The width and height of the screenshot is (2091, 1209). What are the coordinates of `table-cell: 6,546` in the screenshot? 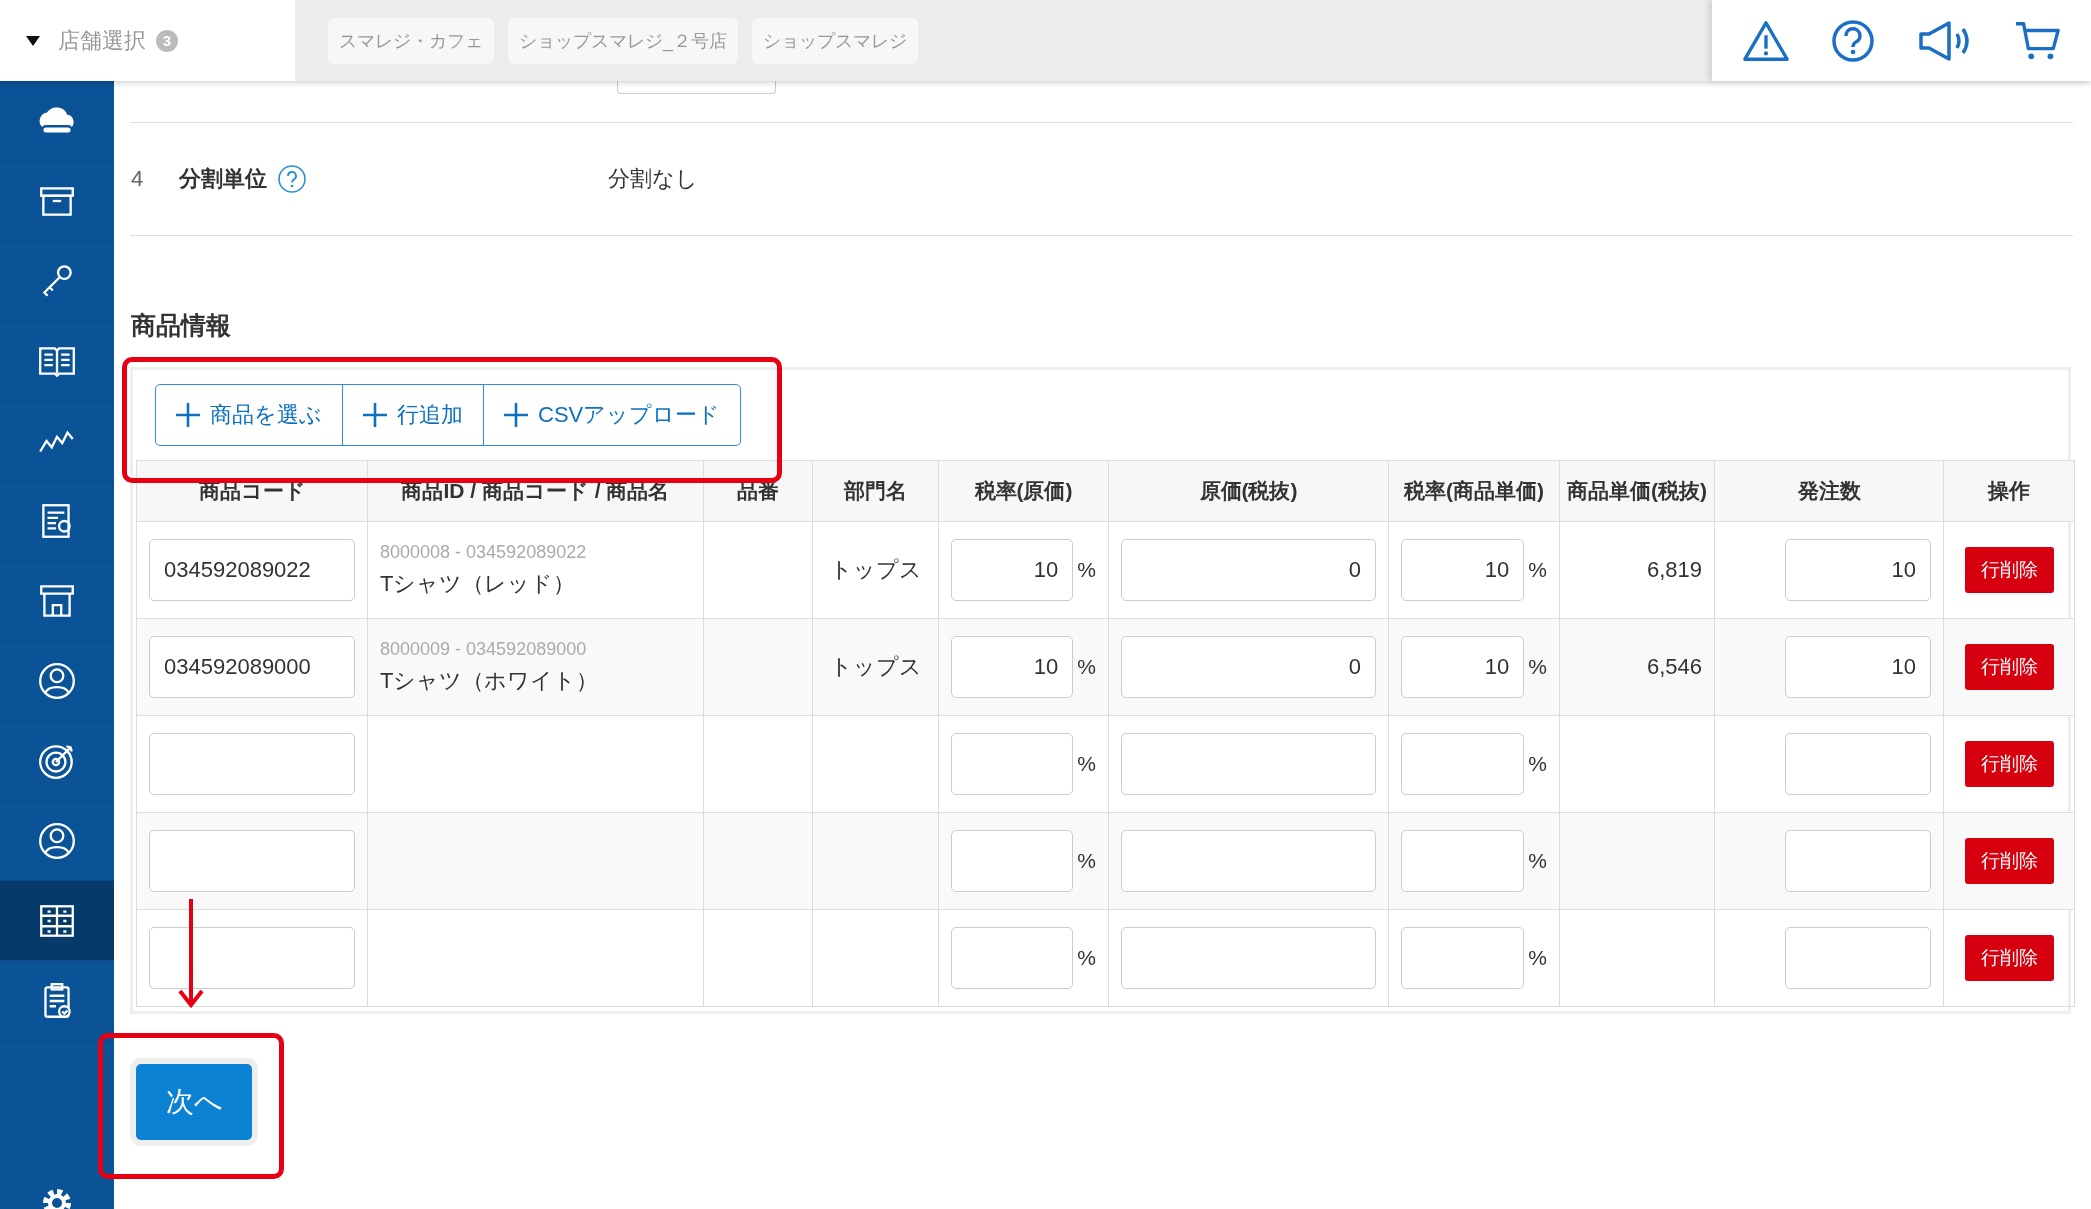 It's located at (1674, 666).